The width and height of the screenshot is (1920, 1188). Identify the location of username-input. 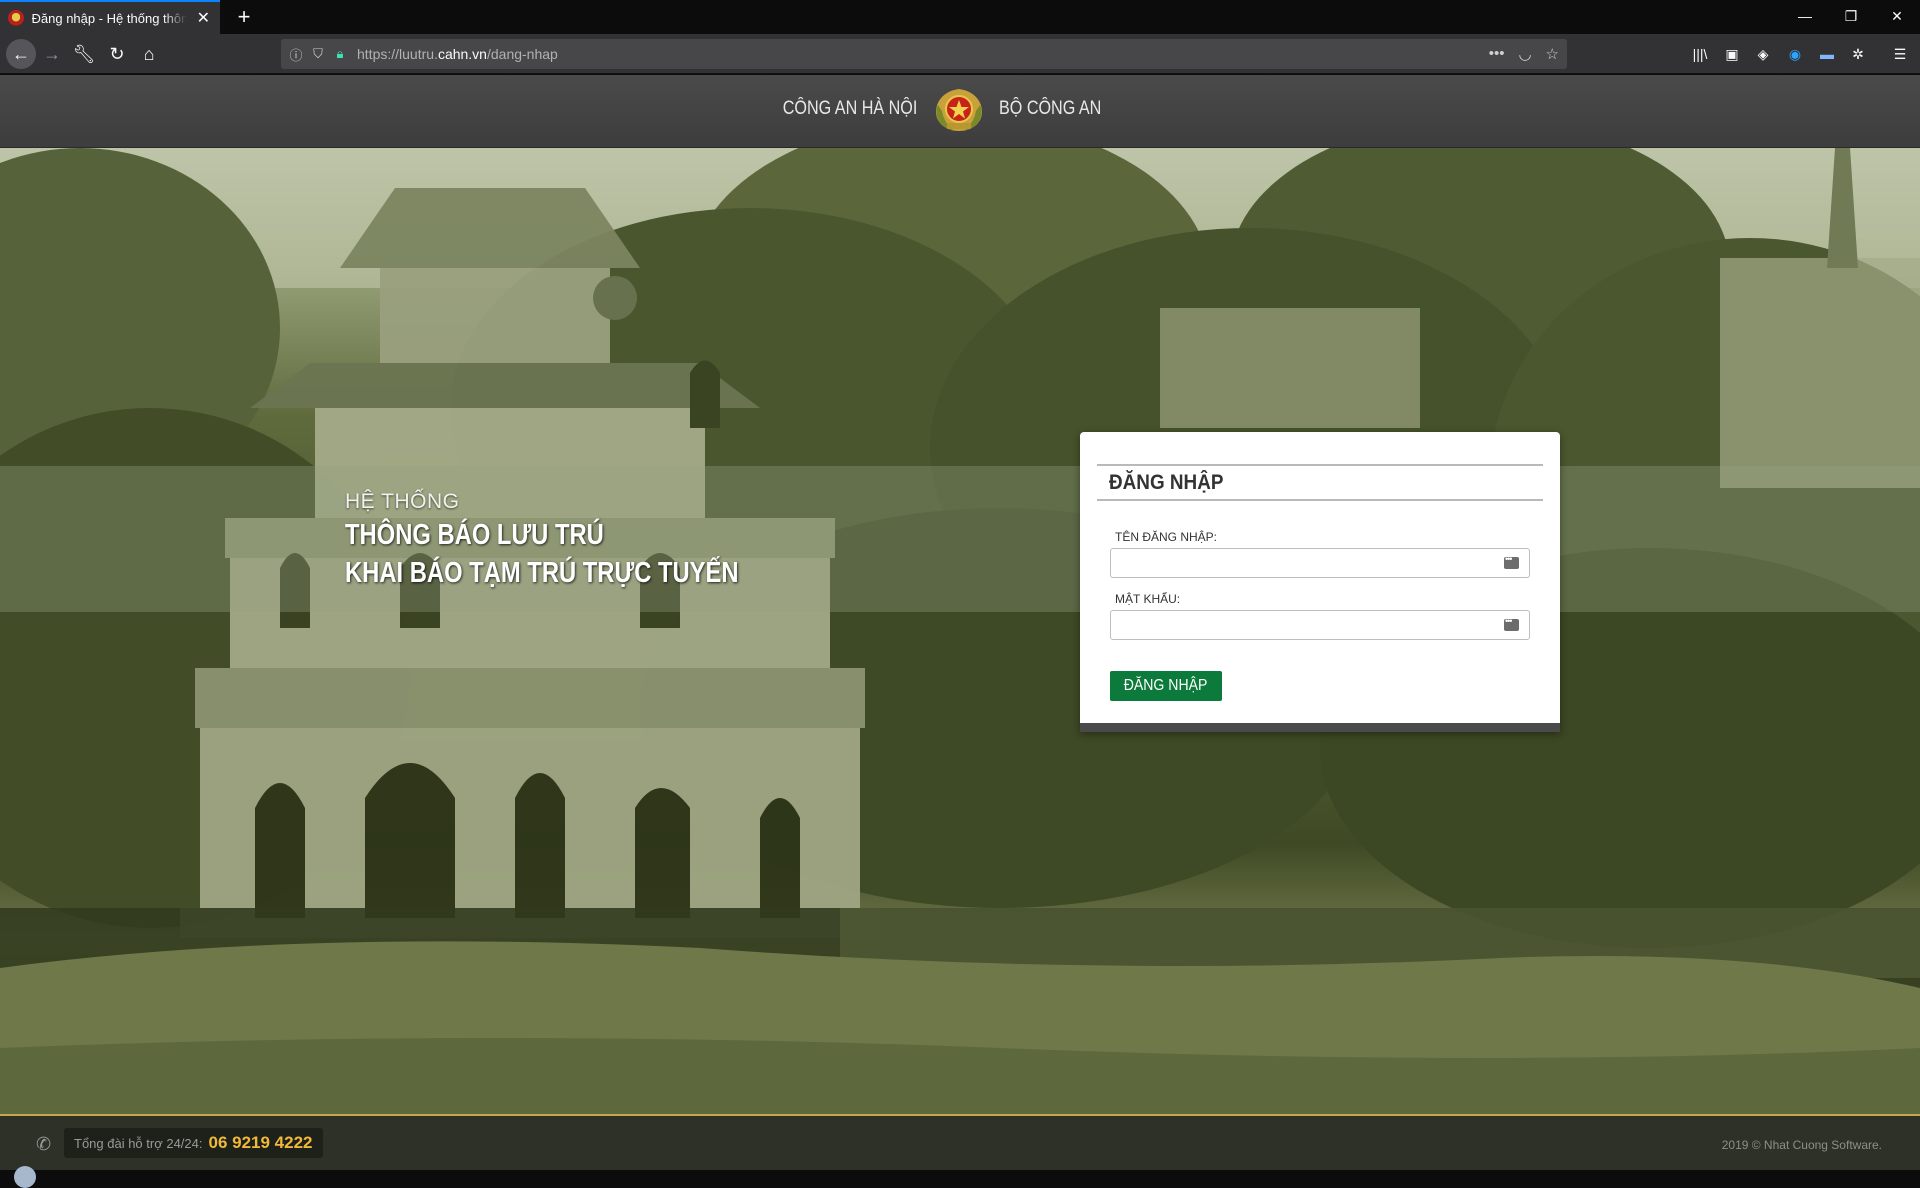
(1307, 563).